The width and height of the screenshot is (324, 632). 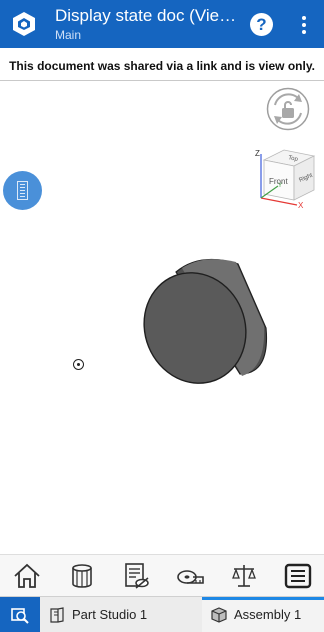 I want to click on tab-part-studio-1: Part Studio 1, so click(x=121, y=614).